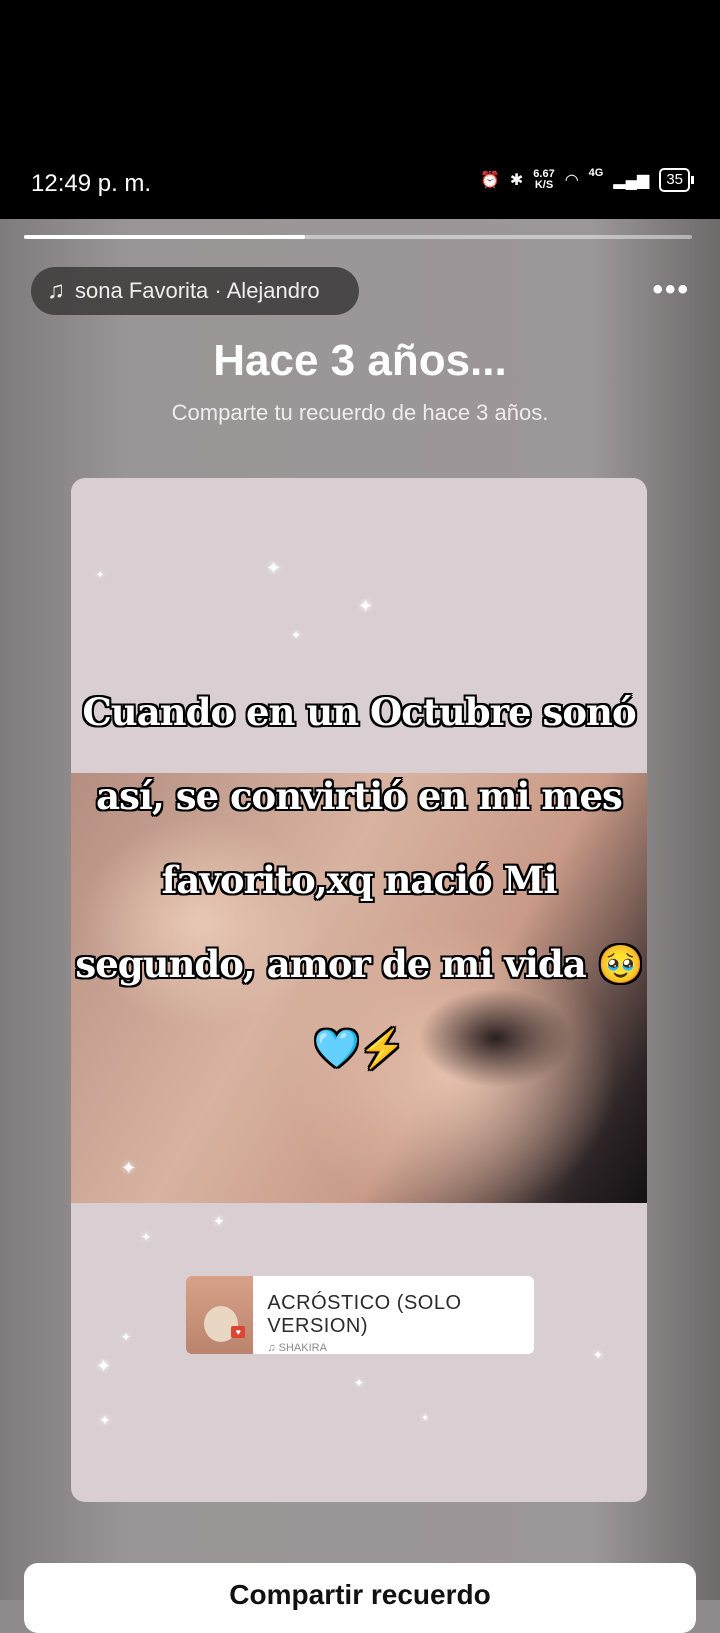 This screenshot has width=720, height=1633. What do you see at coordinates (489, 180) in the screenshot?
I see `alarm-icon: ⏰` at bounding box center [489, 180].